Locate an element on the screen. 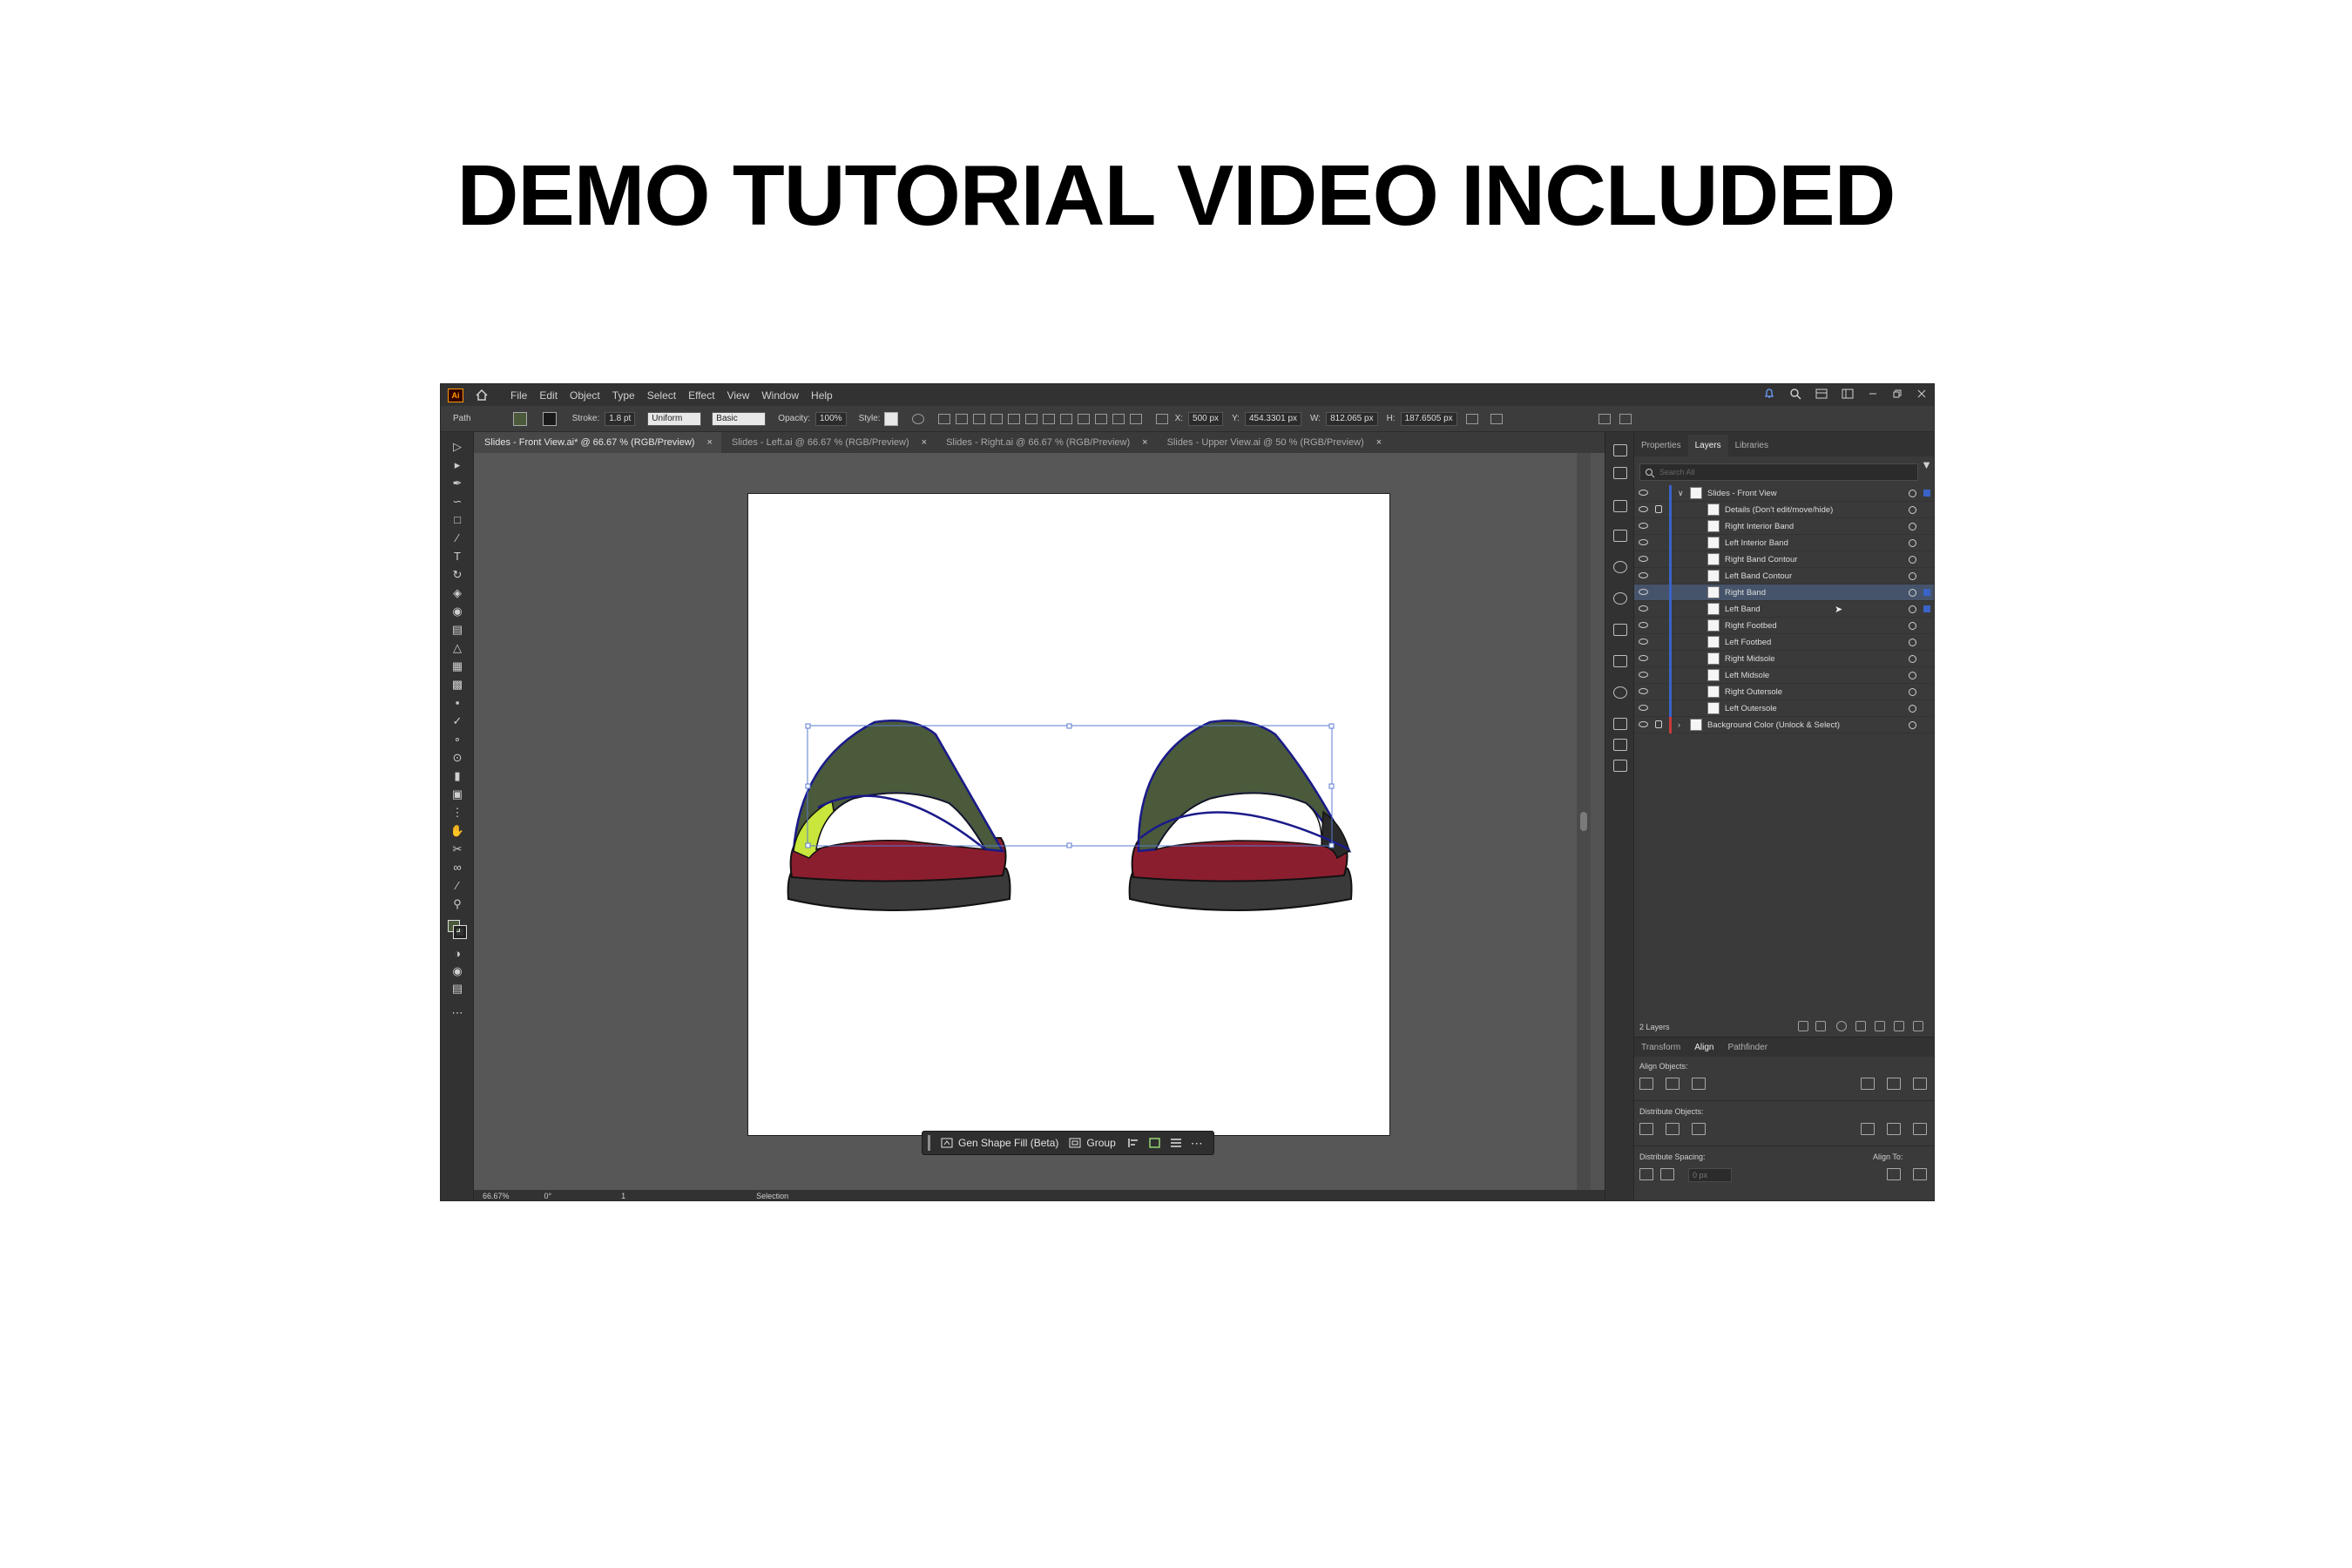 The width and height of the screenshot is (2352, 1568). tab-libraries: Libraries is located at coordinates (1752, 448).